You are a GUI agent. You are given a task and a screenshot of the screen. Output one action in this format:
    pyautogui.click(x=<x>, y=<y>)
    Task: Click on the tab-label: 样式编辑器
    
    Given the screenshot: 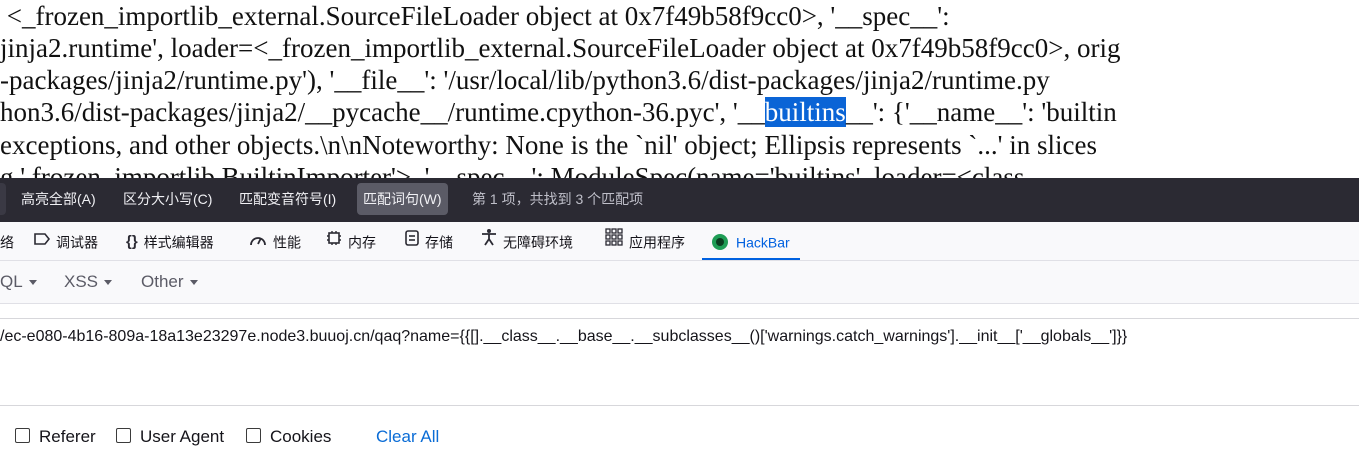 What is the action you would take?
    pyautogui.click(x=178, y=242)
    